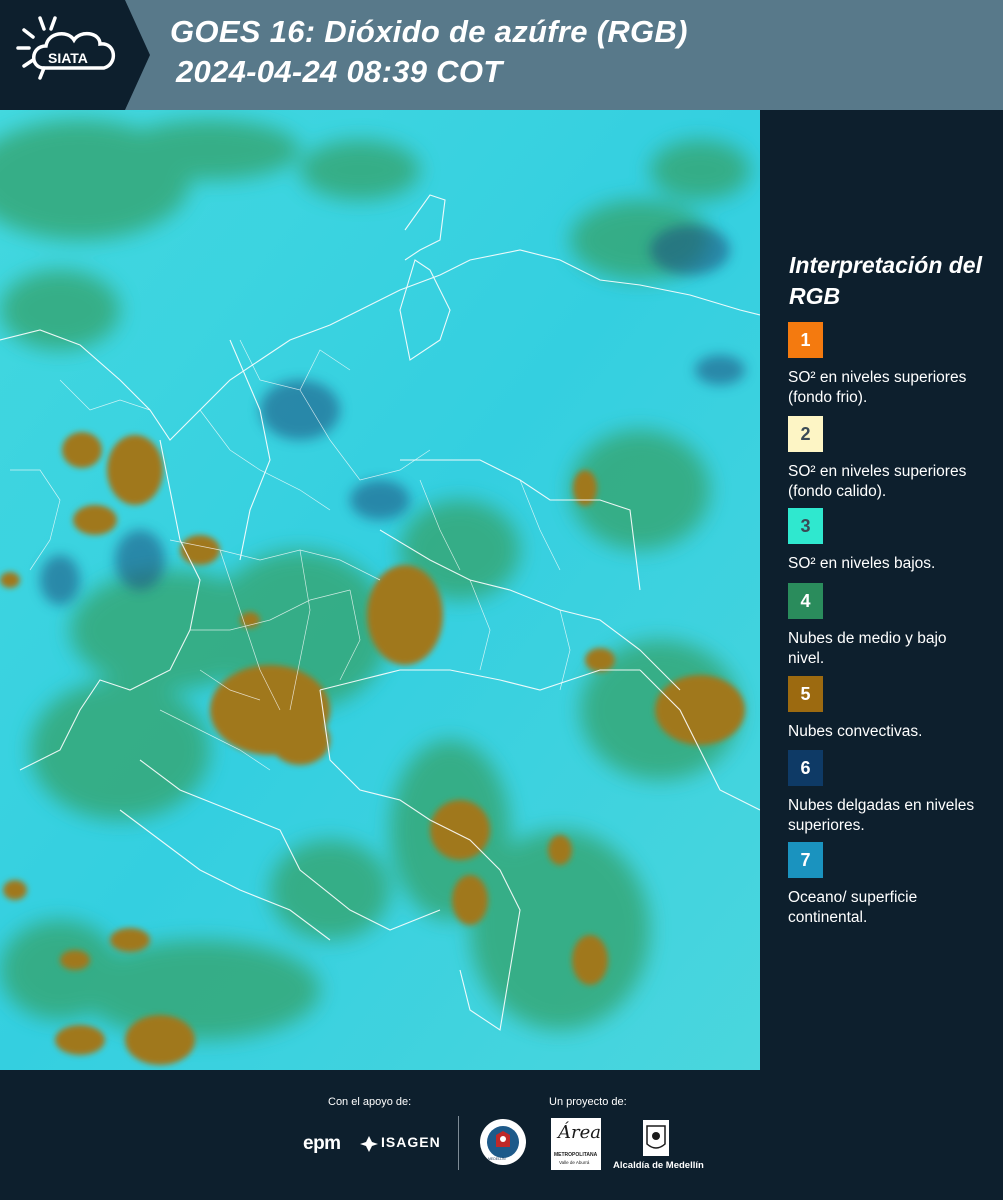  Describe the element at coordinates (885, 280) in the screenshot. I see `legend-title: Interpretación del RGB` at that location.